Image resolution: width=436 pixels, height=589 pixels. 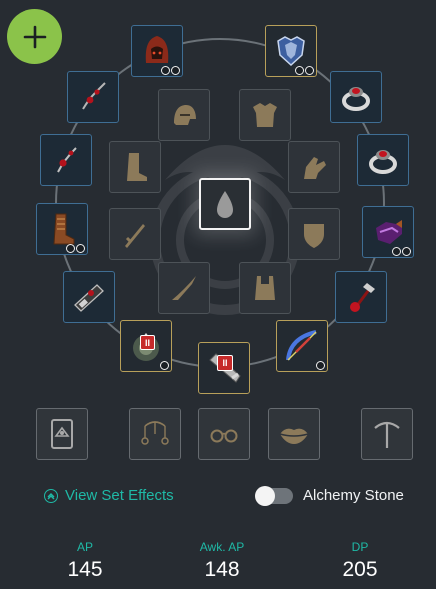 I want to click on purple-gloves-icon, so click(x=389, y=232).